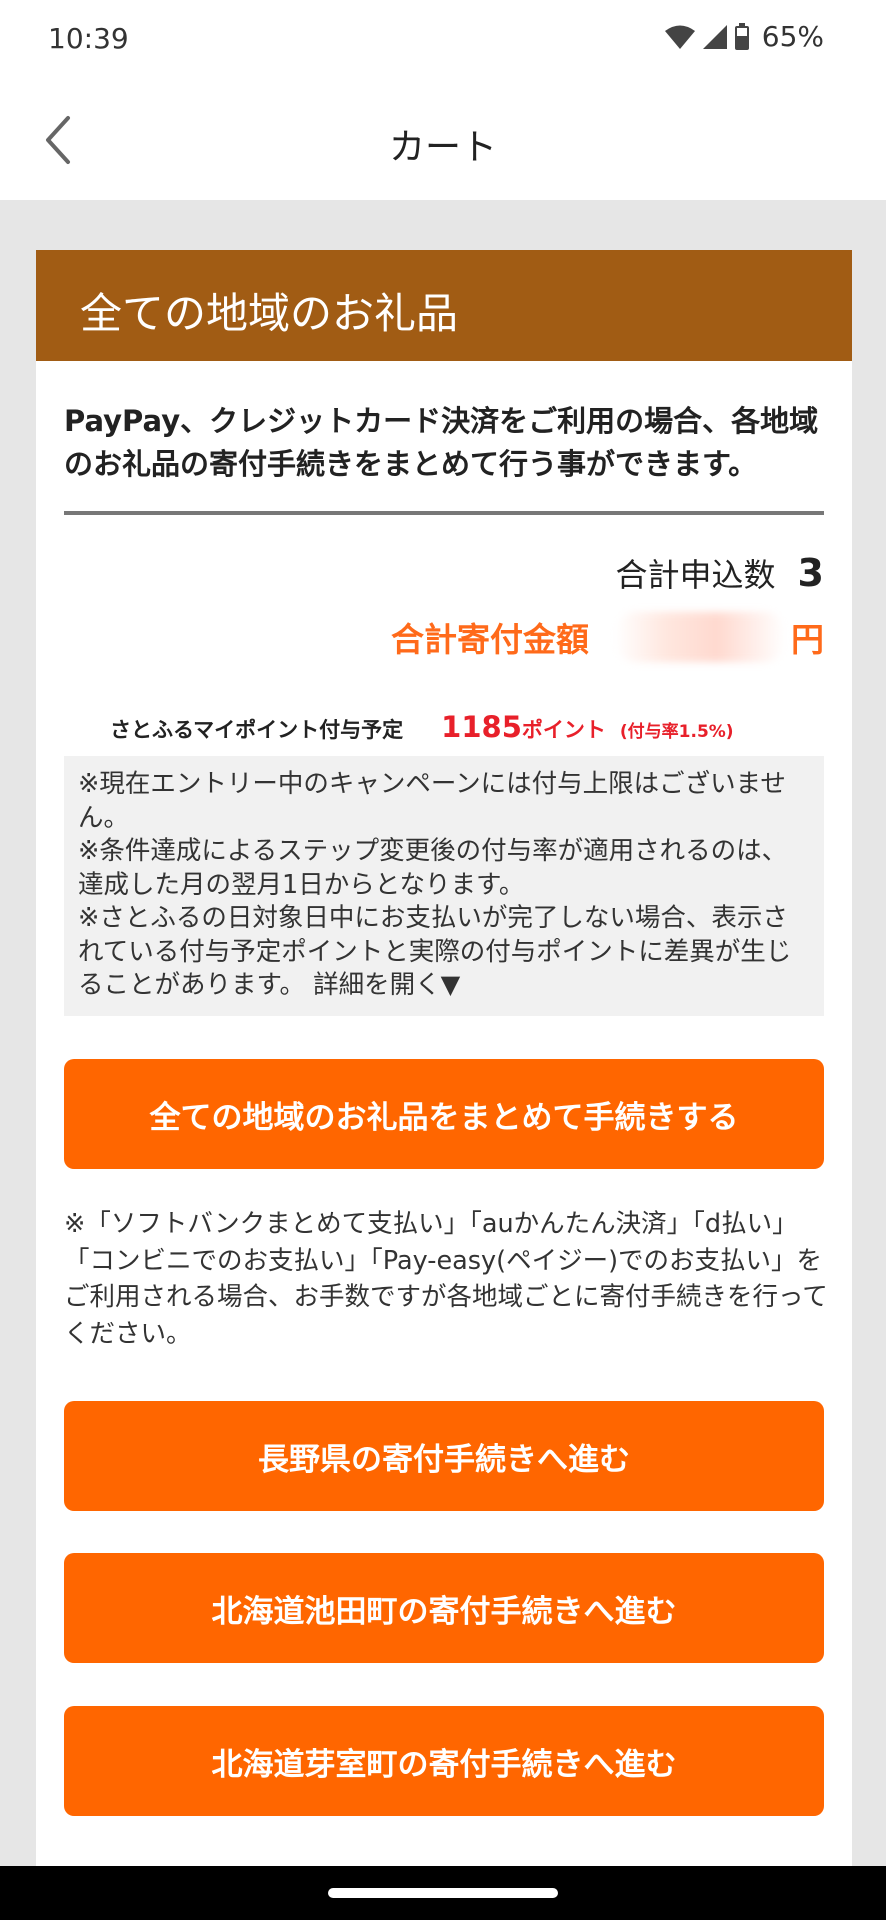 The image size is (886, 1920). What do you see at coordinates (810, 573) in the screenshot?
I see `total-count-value: 3` at bounding box center [810, 573].